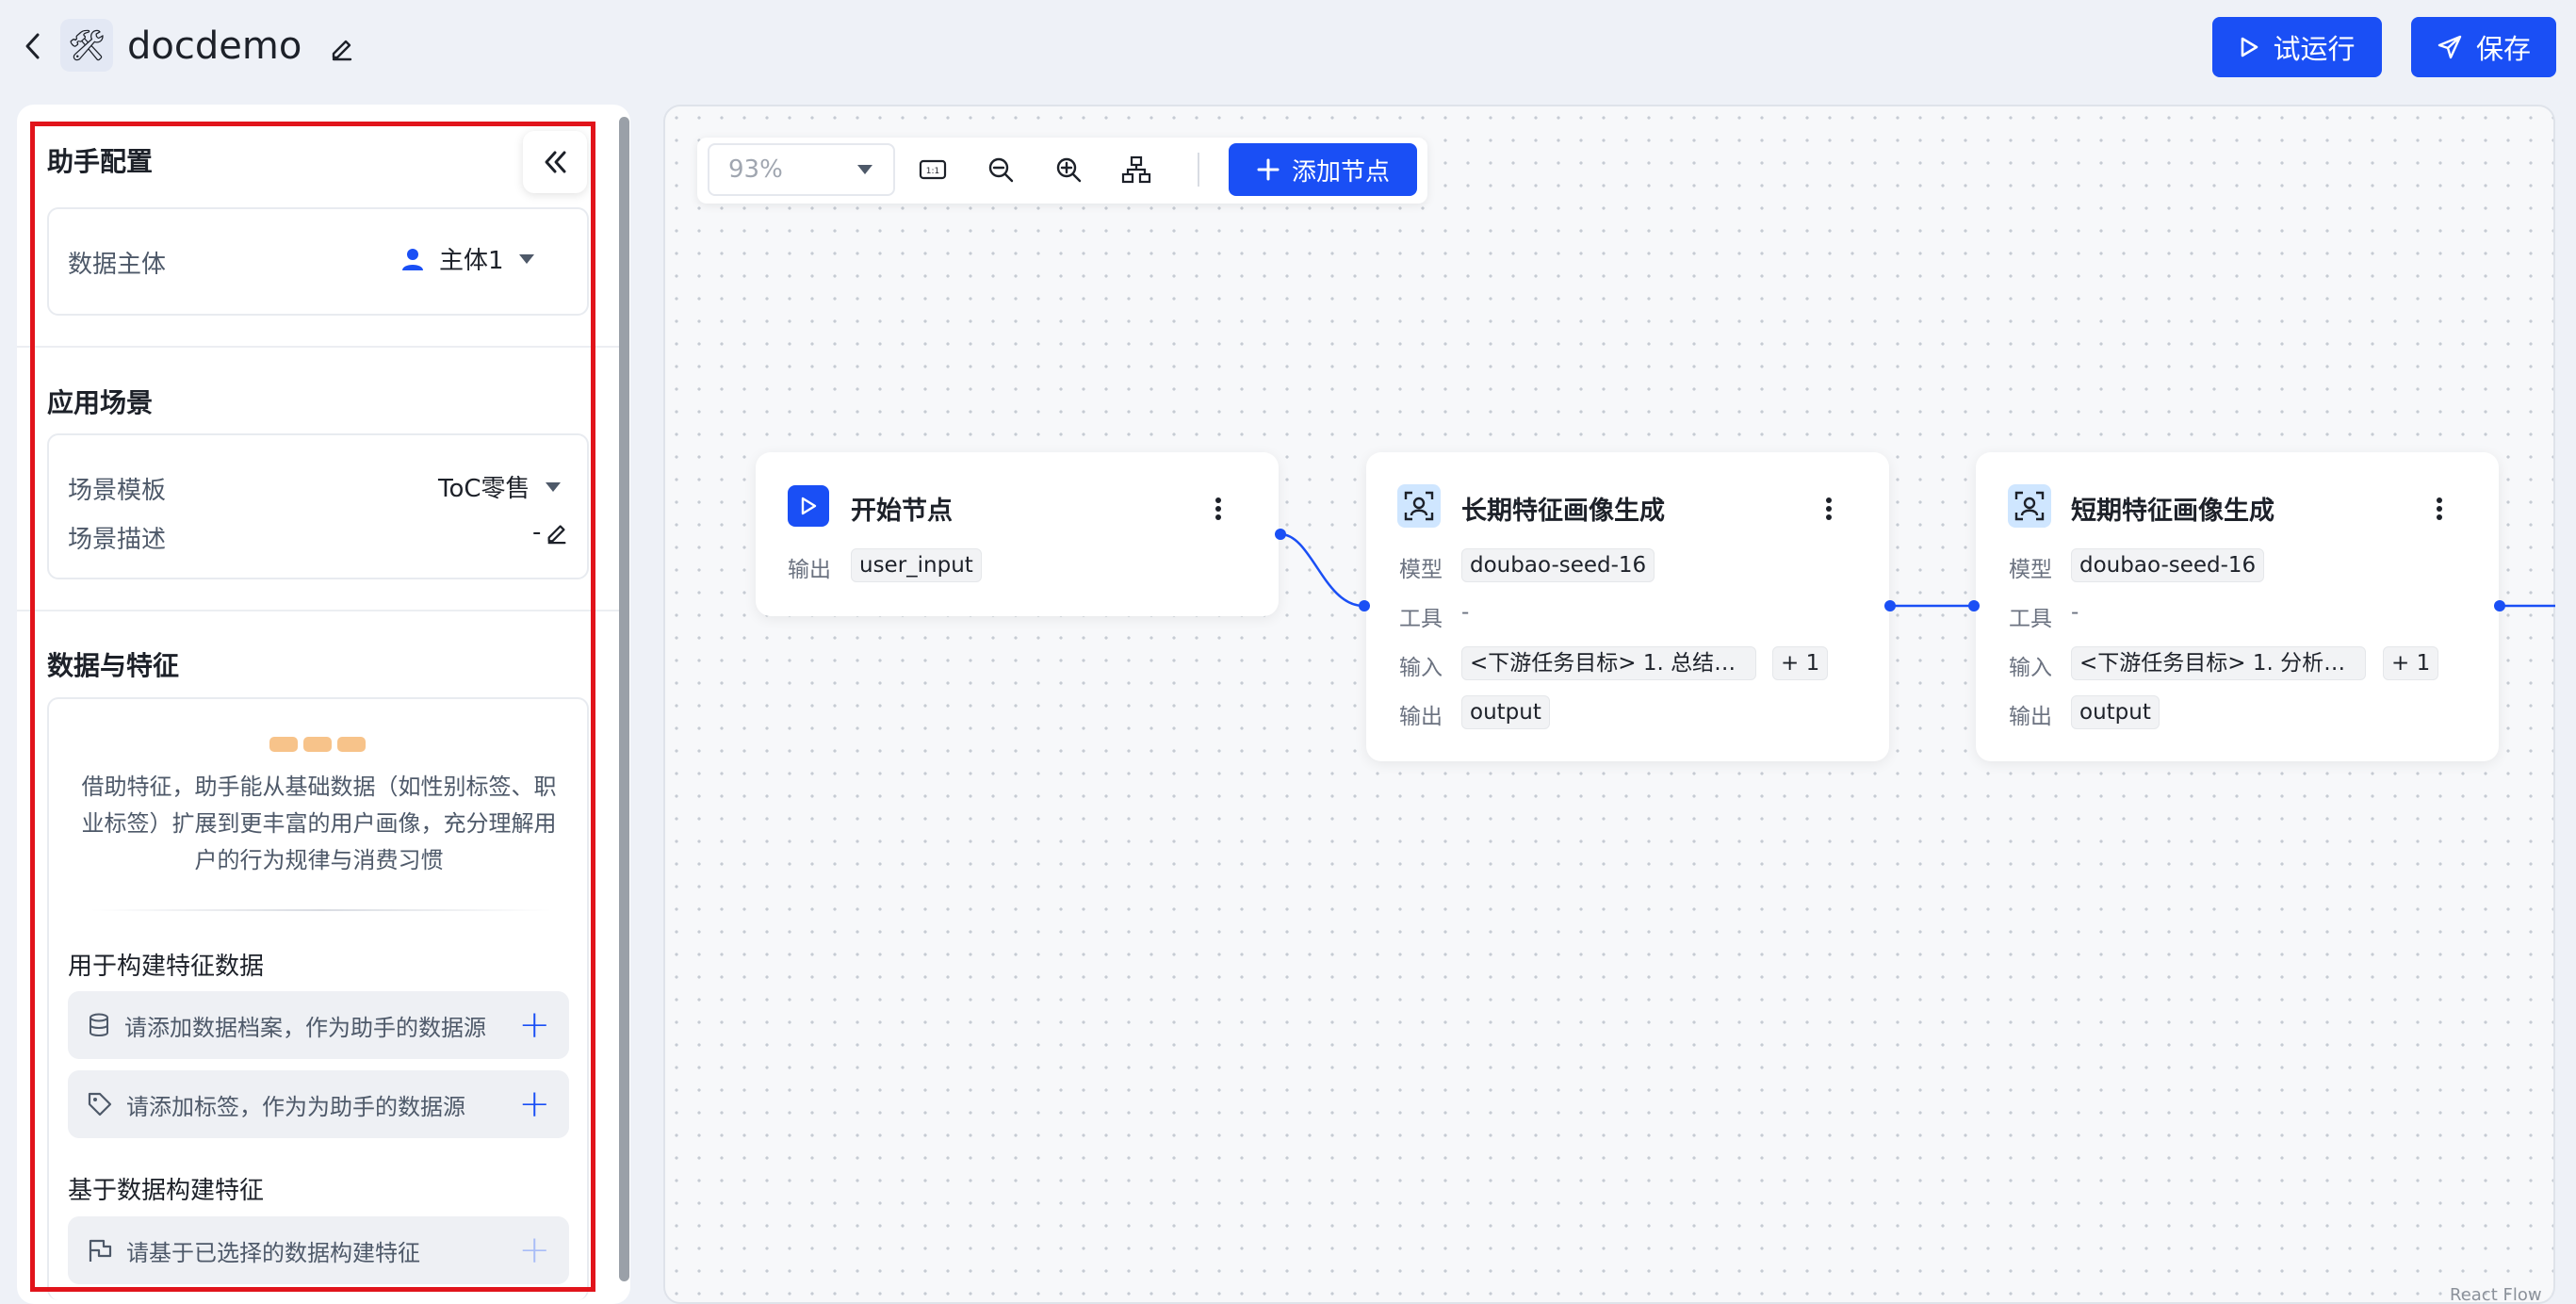  What do you see at coordinates (2172, 512) in the screenshot?
I see `node-title: 短期特征画像生成` at bounding box center [2172, 512].